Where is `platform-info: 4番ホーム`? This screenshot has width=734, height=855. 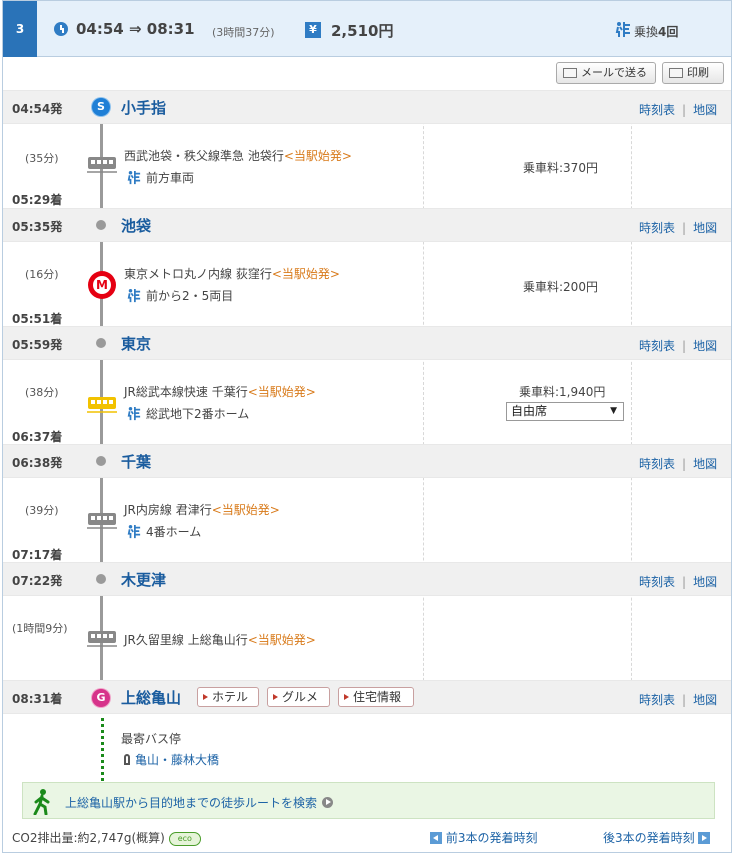 platform-info: 4番ホーム is located at coordinates (164, 531).